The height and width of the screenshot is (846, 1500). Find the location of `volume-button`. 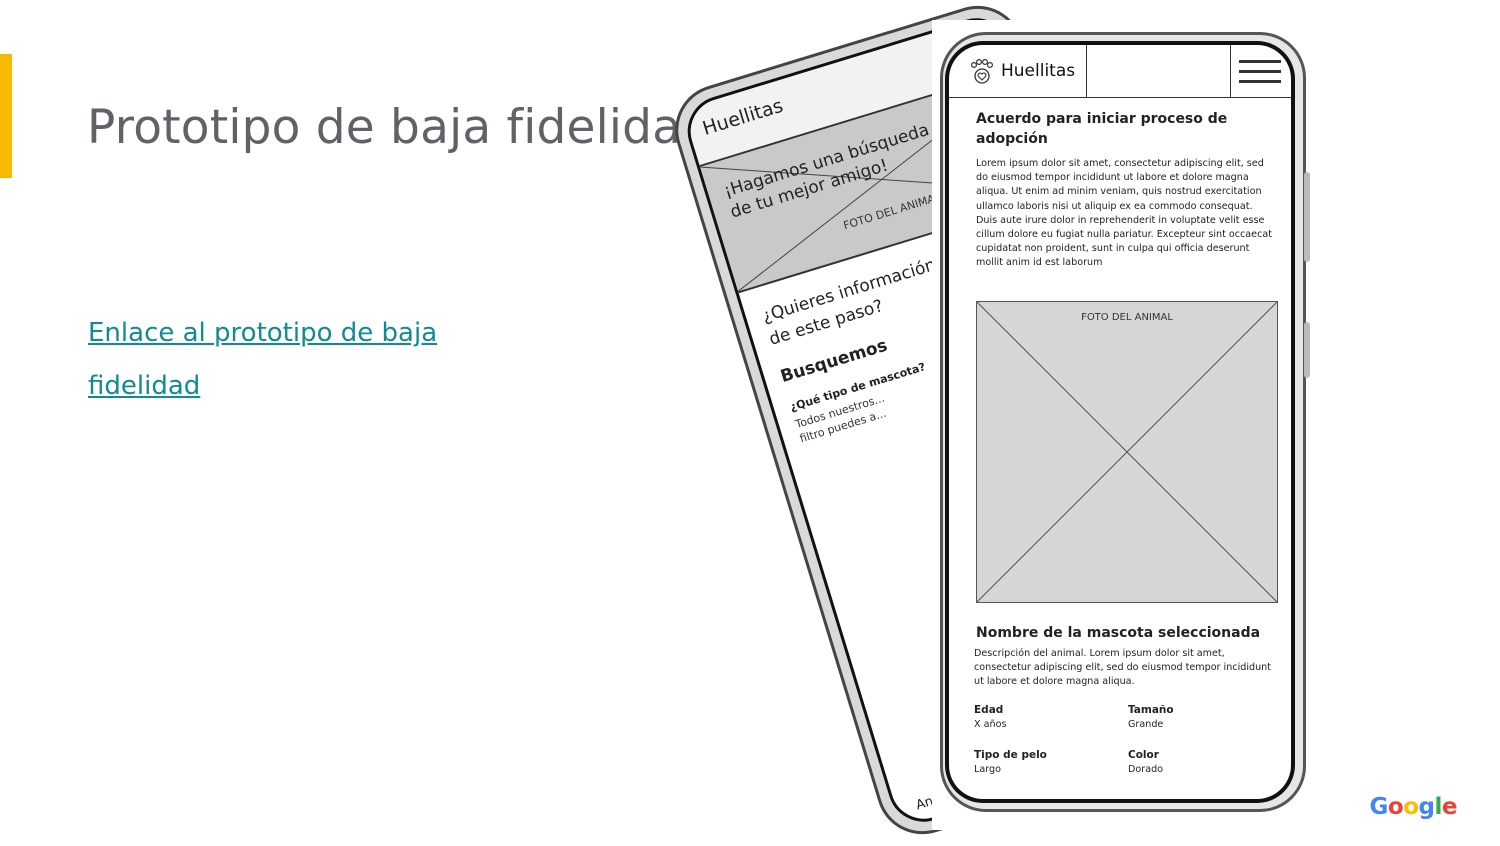

volume-button is located at coordinates (1307, 217).